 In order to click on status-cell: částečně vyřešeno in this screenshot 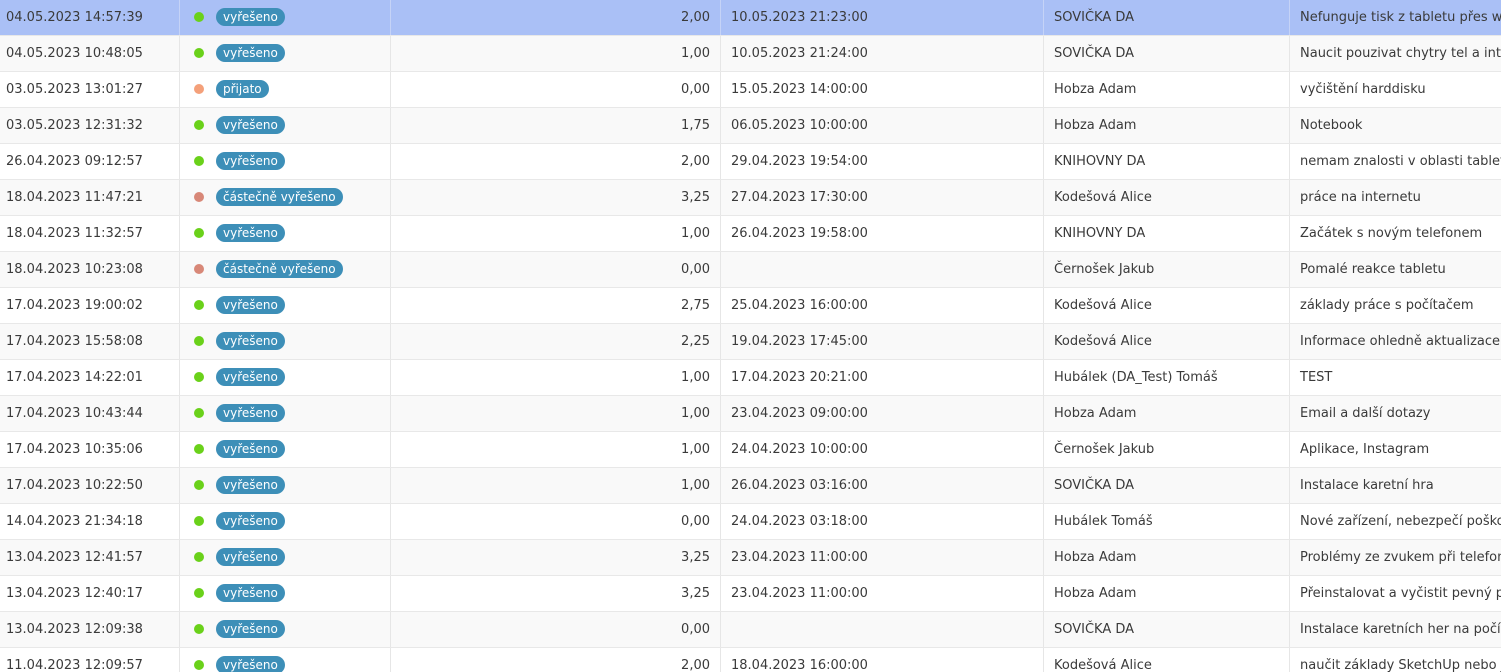, I will do `click(285, 269)`.